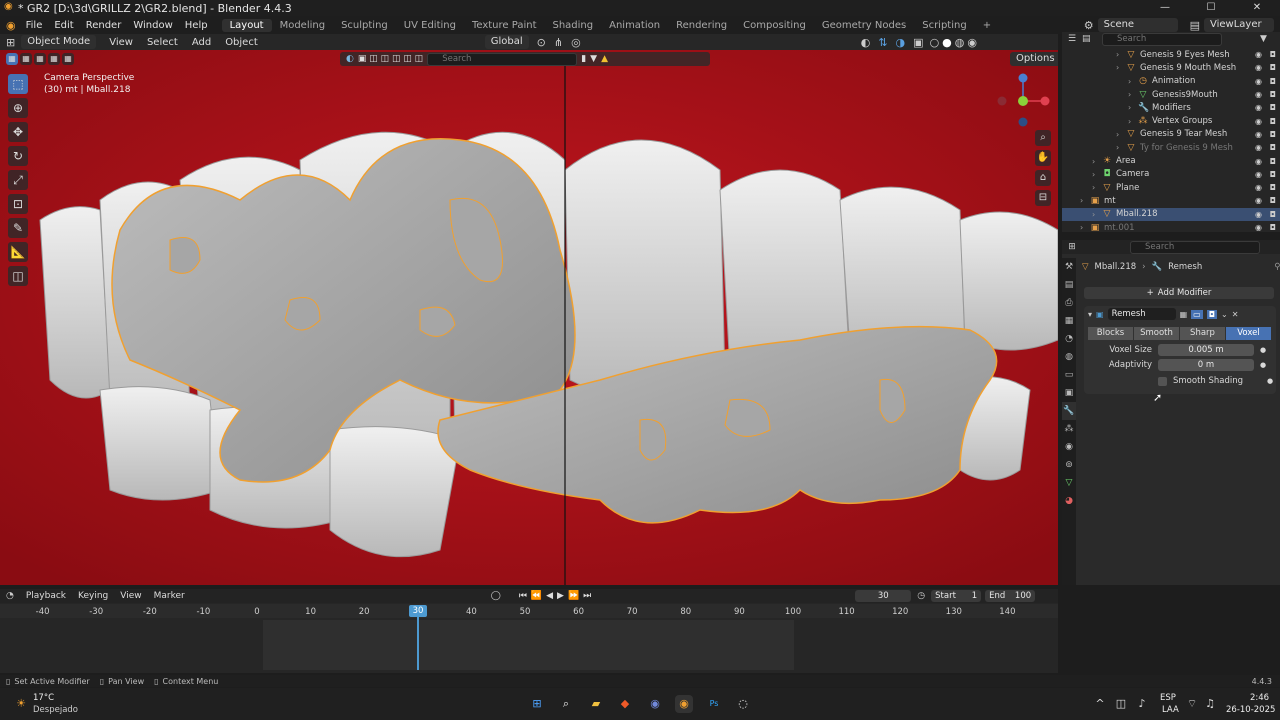 The height and width of the screenshot is (720, 1280). Describe the element at coordinates (1010, 596) in the screenshot. I see `end-frame-field: End 100` at that location.